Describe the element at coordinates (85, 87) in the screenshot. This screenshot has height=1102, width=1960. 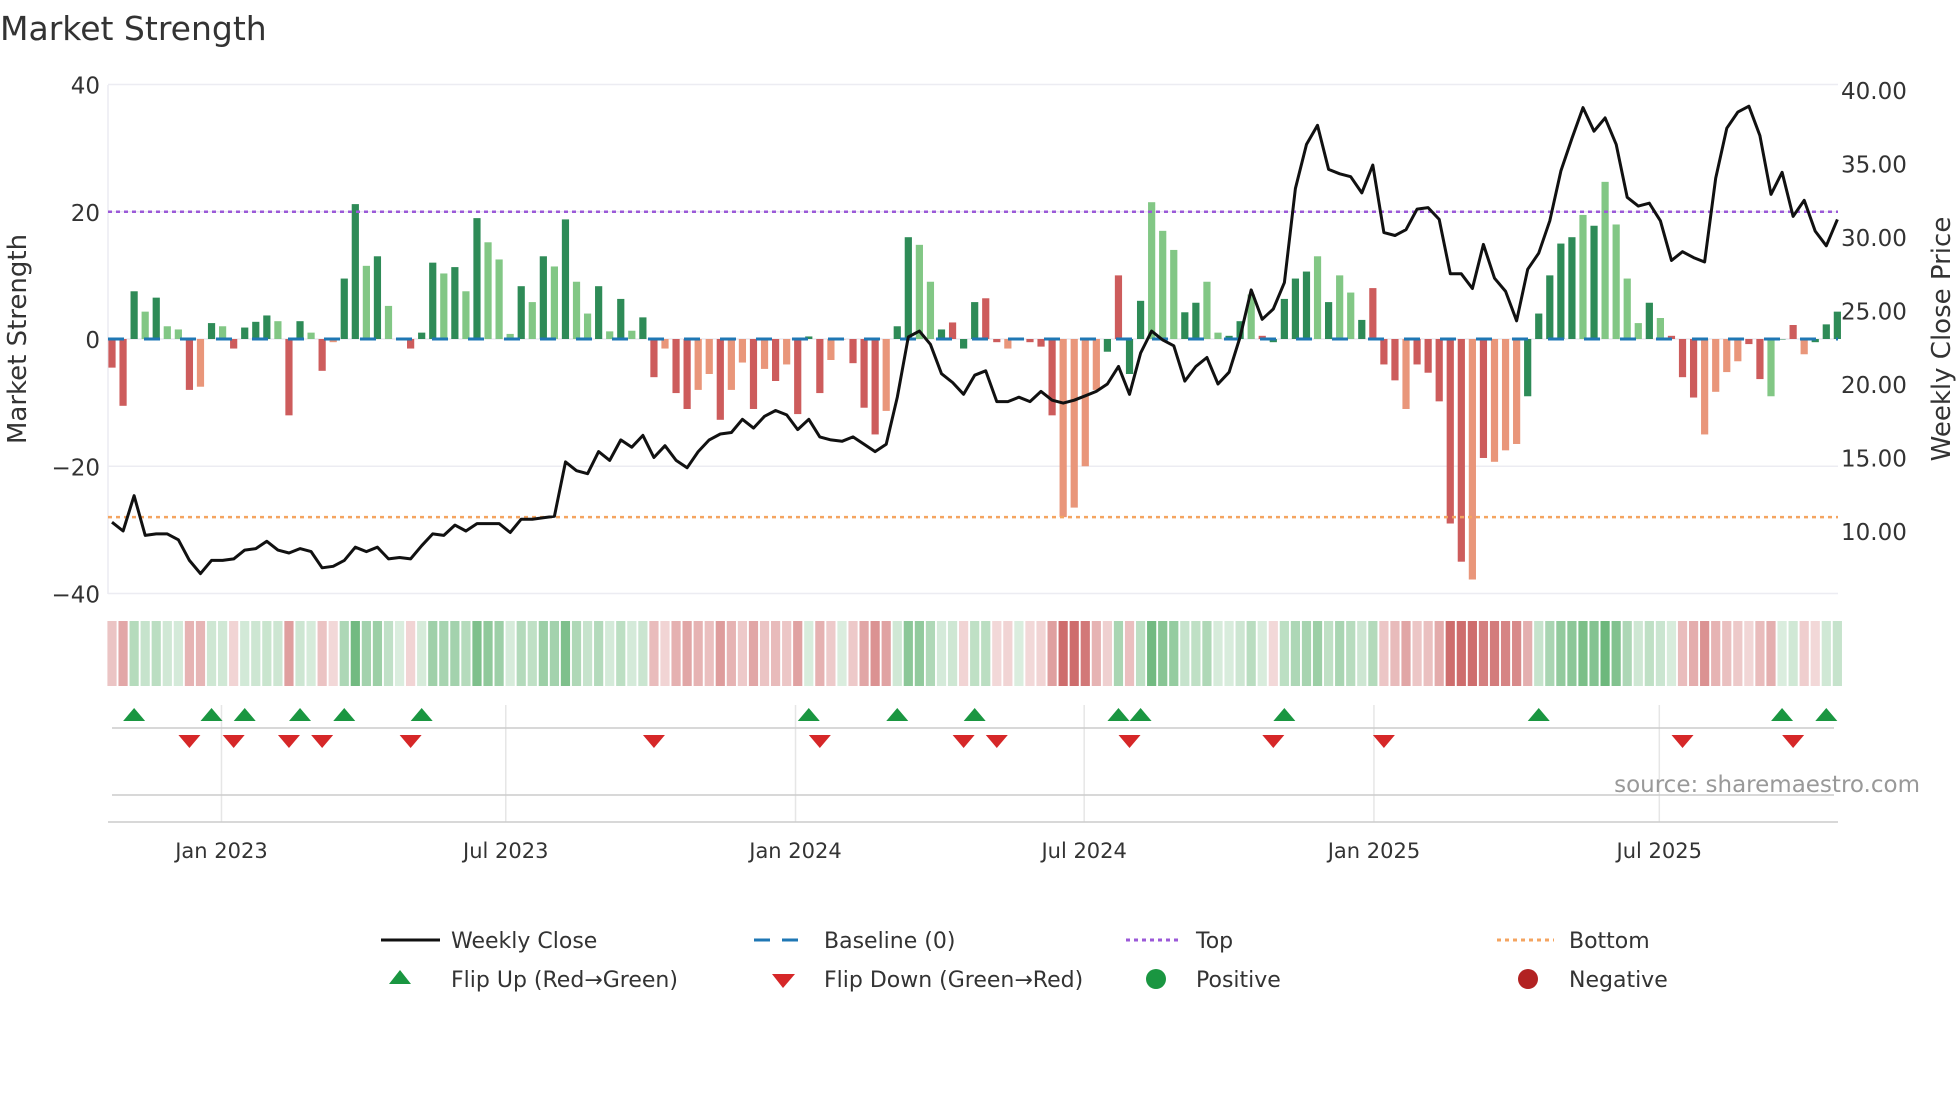
I see `y-tick-label: 40` at that location.